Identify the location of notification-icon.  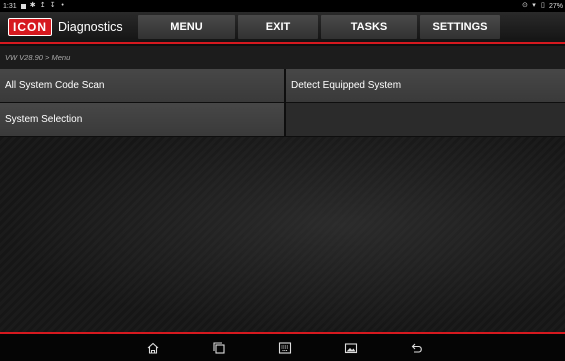
(23, 6).